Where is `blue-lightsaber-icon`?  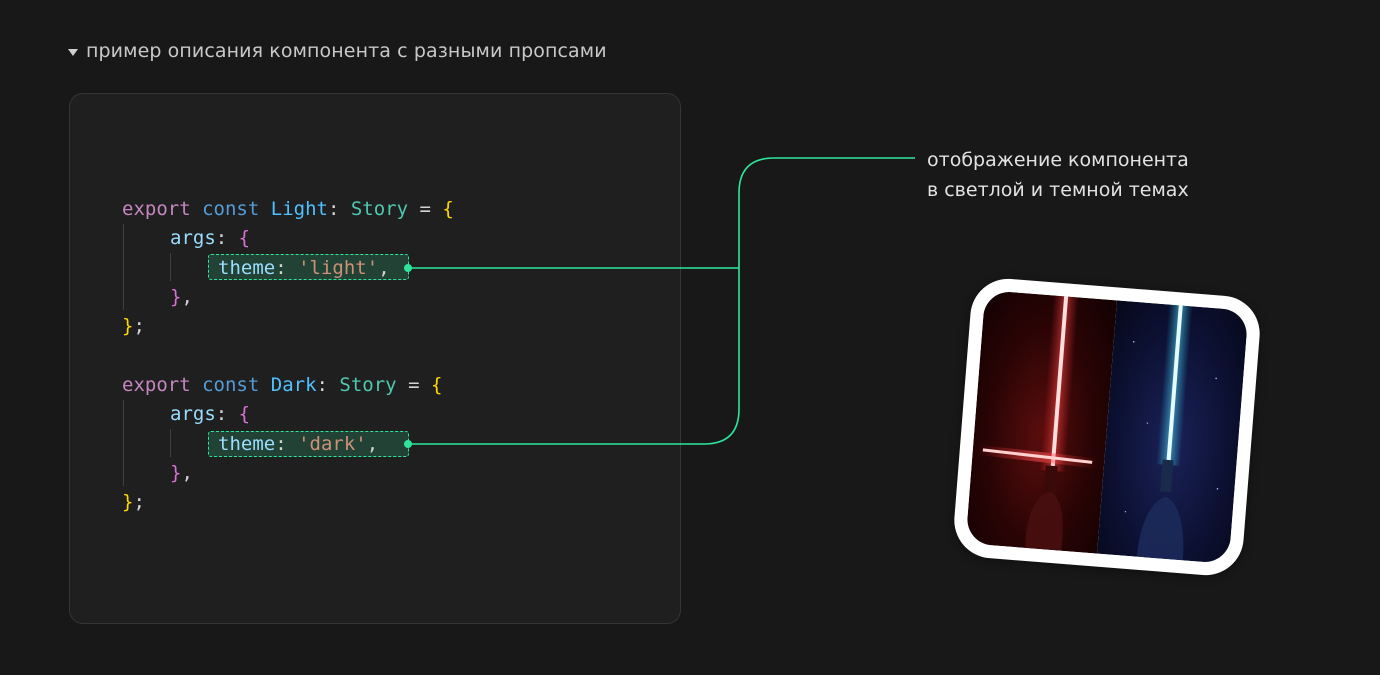 blue-lightsaber-icon is located at coordinates (1171, 432).